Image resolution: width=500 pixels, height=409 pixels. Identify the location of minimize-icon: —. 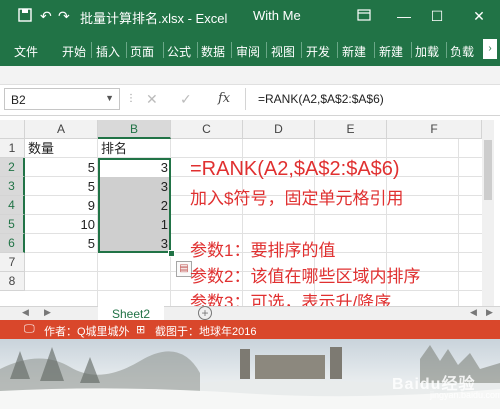
(404, 16).